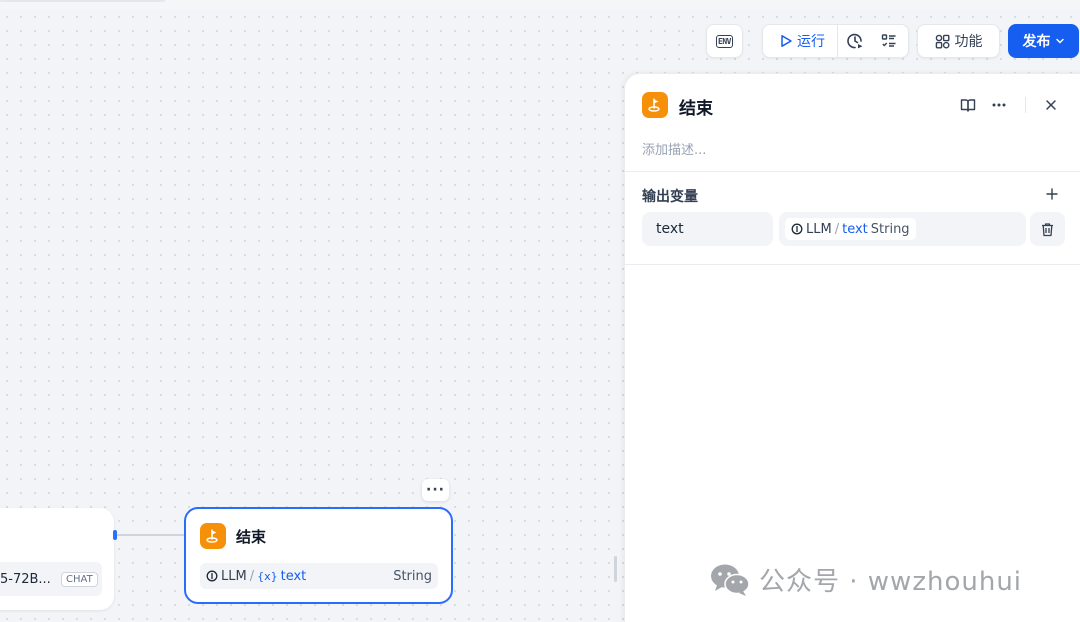 The height and width of the screenshot is (622, 1080). I want to click on variable-reference-selector: LLM / text String, so click(902, 229).